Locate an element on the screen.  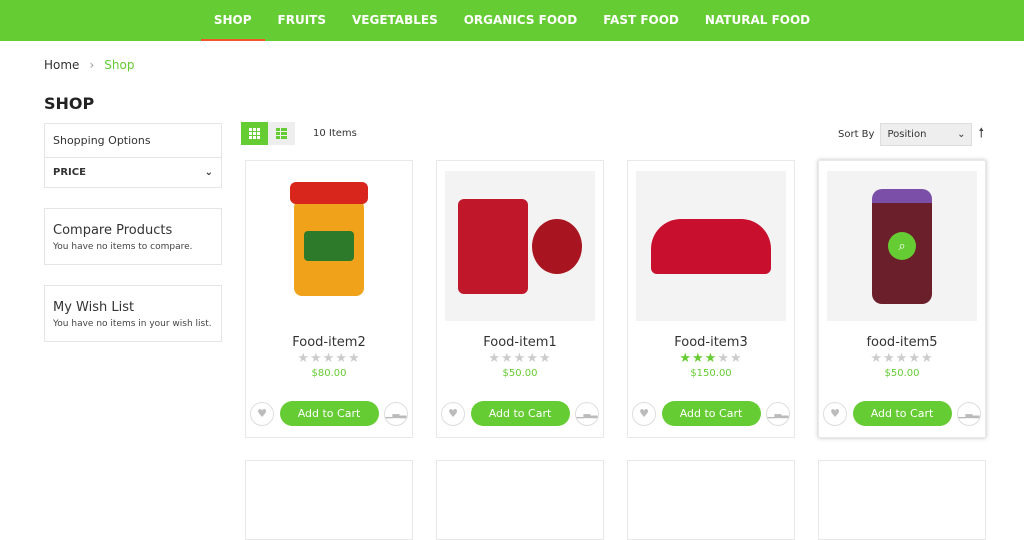
list-icon is located at coordinates (281, 133).